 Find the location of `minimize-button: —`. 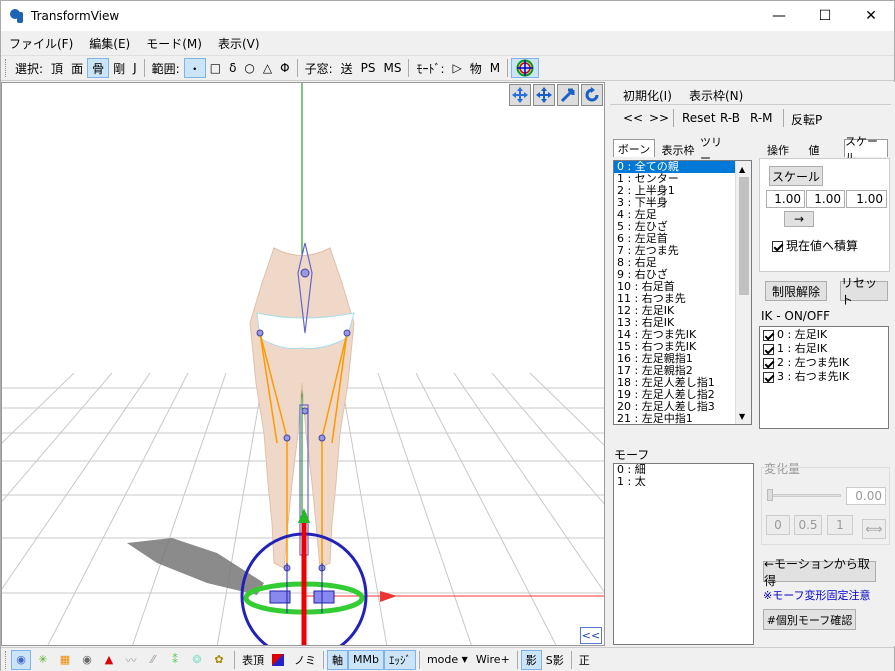

minimize-button: — is located at coordinates (779, 16).